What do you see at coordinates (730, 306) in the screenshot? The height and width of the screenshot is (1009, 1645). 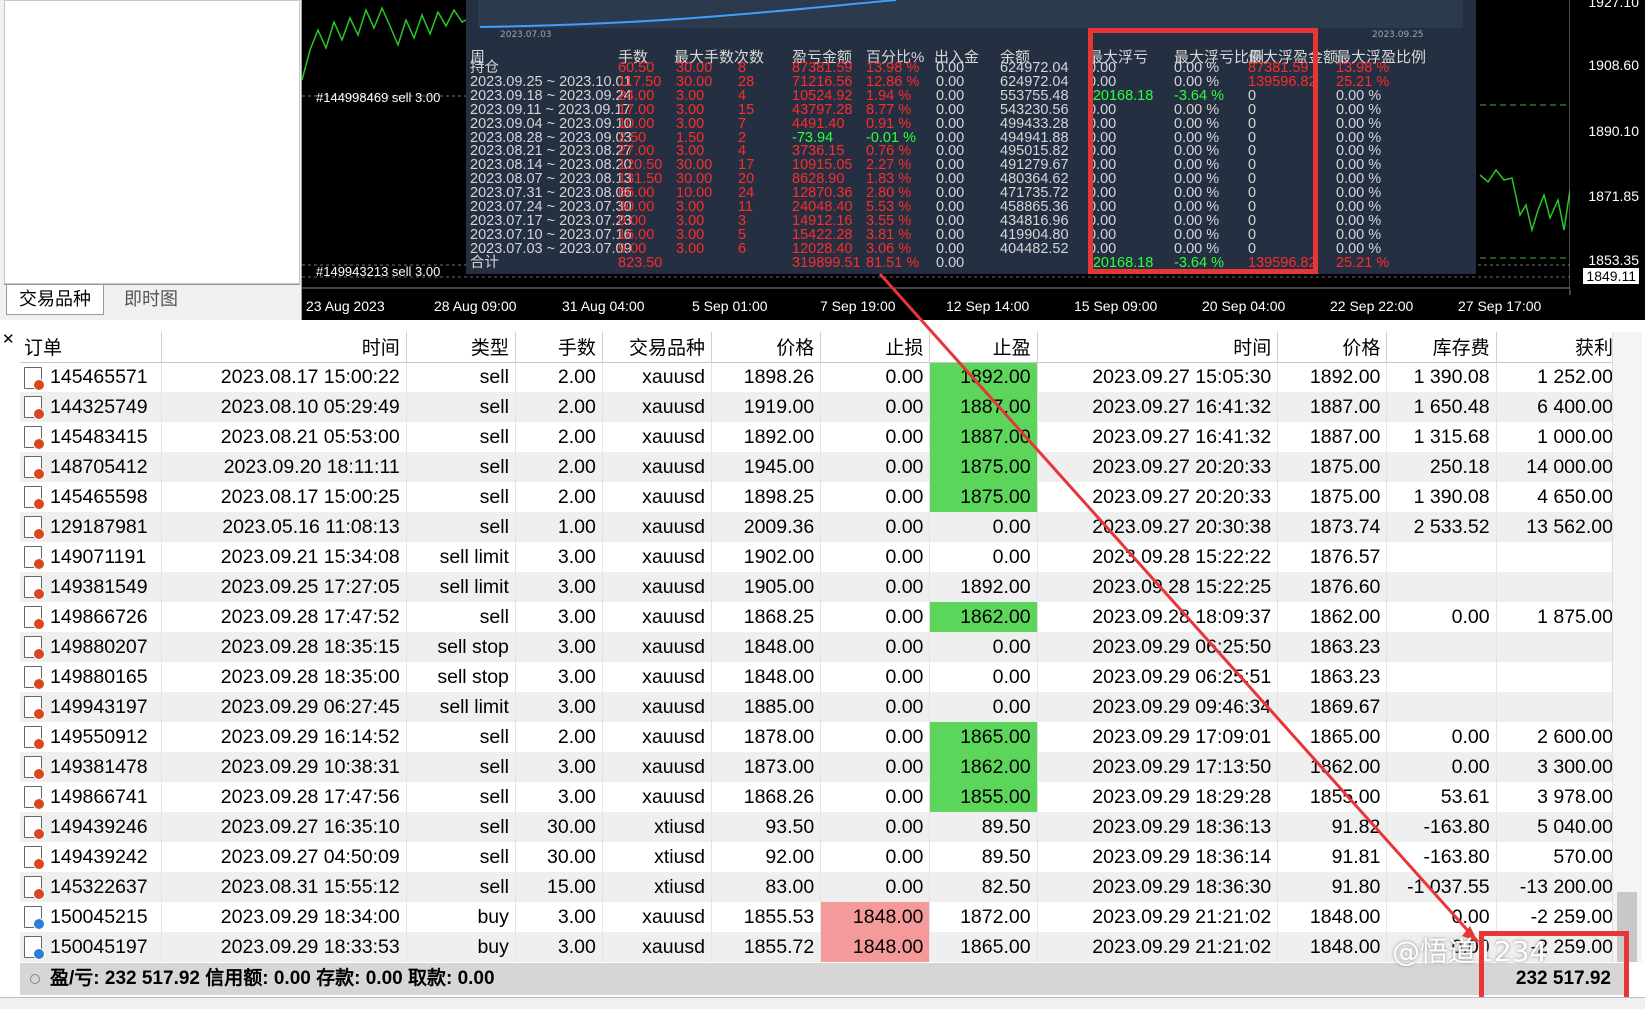 I see `date-label: 5 Sep 01:00` at bounding box center [730, 306].